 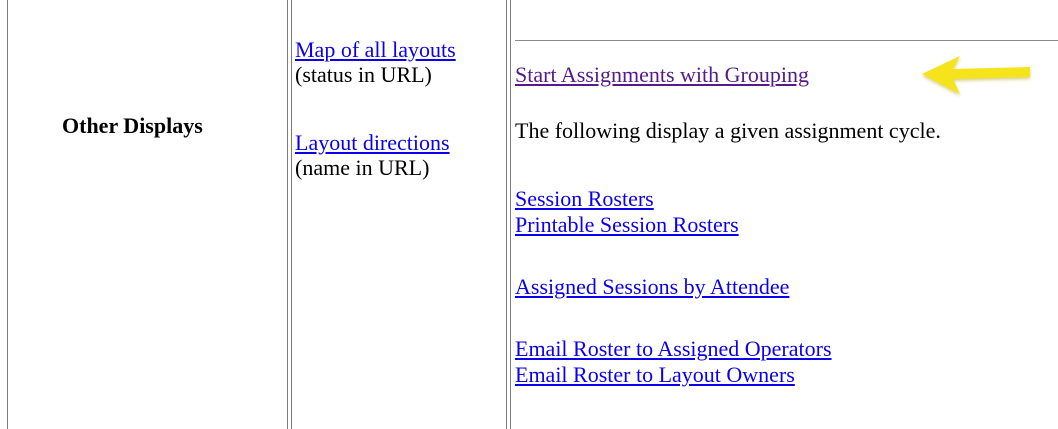 What do you see at coordinates (662, 74) in the screenshot?
I see `start-assignments-grouping-link: Start Assignments with Grouping` at bounding box center [662, 74].